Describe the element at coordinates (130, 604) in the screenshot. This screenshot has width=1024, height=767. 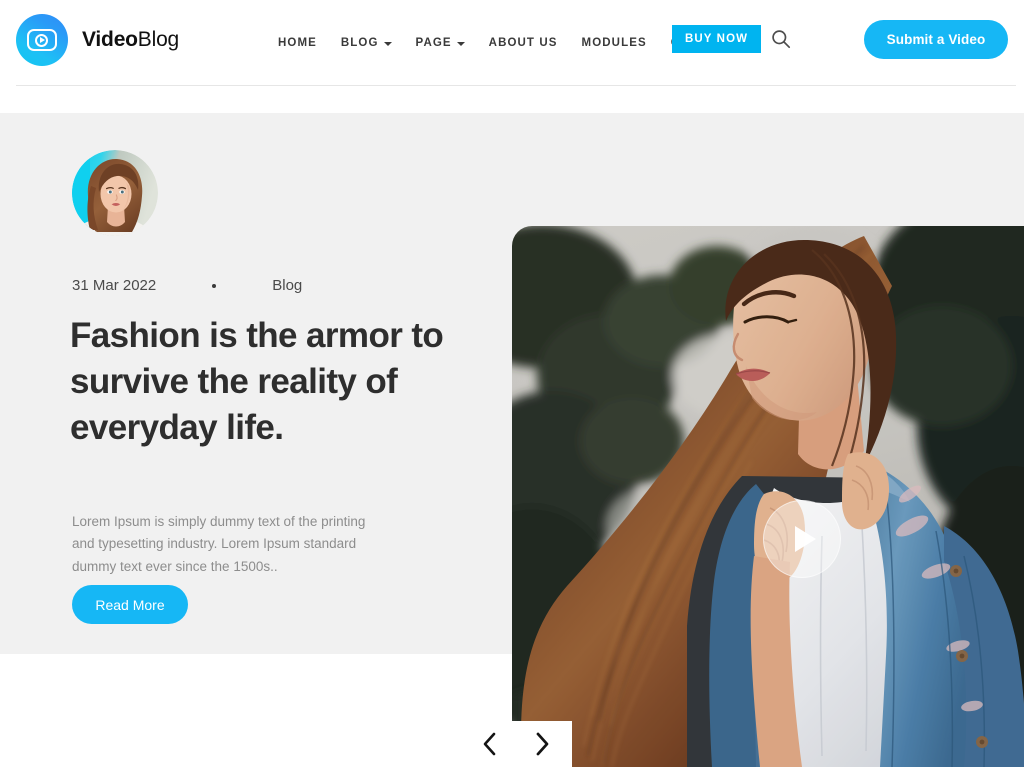
I see `read-more-button: Read More` at that location.